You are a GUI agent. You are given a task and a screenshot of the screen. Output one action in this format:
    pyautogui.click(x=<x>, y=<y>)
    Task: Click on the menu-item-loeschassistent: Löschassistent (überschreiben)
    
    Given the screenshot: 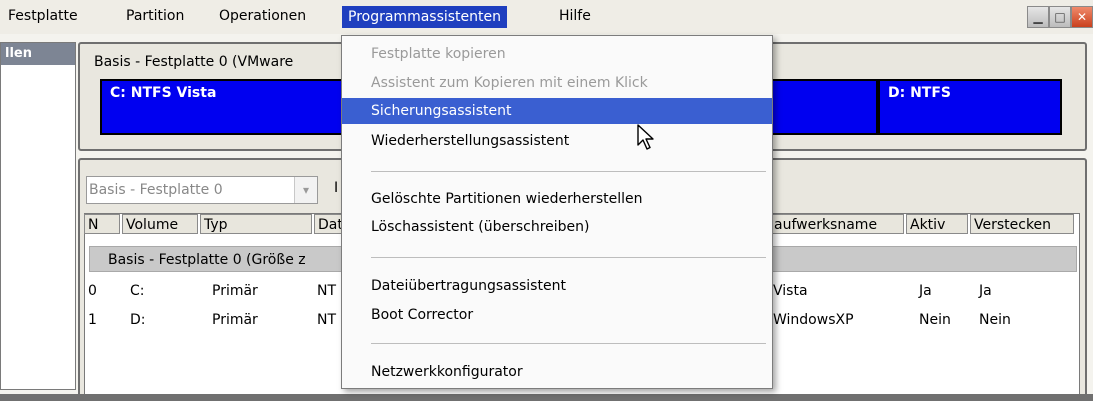 What is the action you would take?
    pyautogui.click(x=557, y=227)
    